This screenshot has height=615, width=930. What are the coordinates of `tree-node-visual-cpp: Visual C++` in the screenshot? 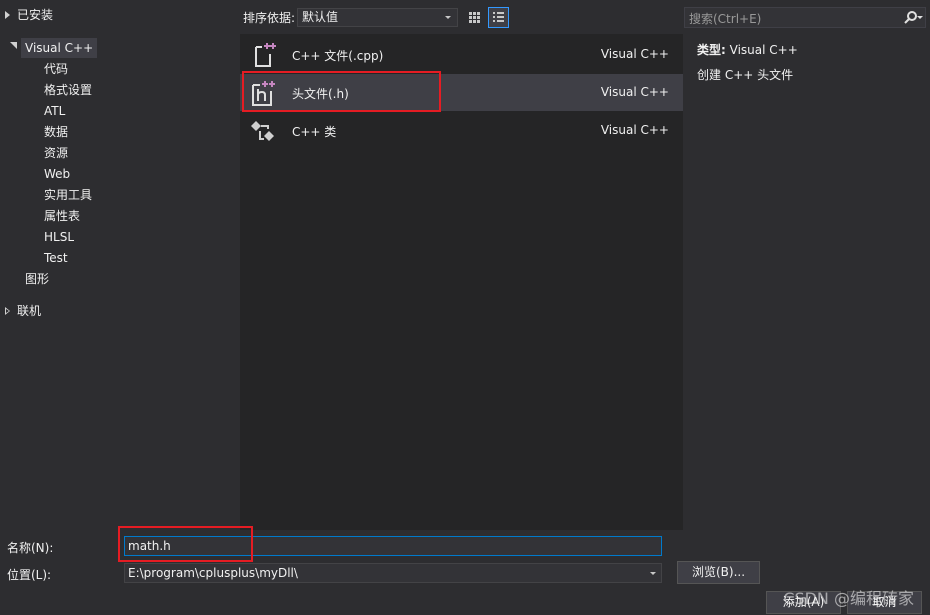 It's located at (59, 48).